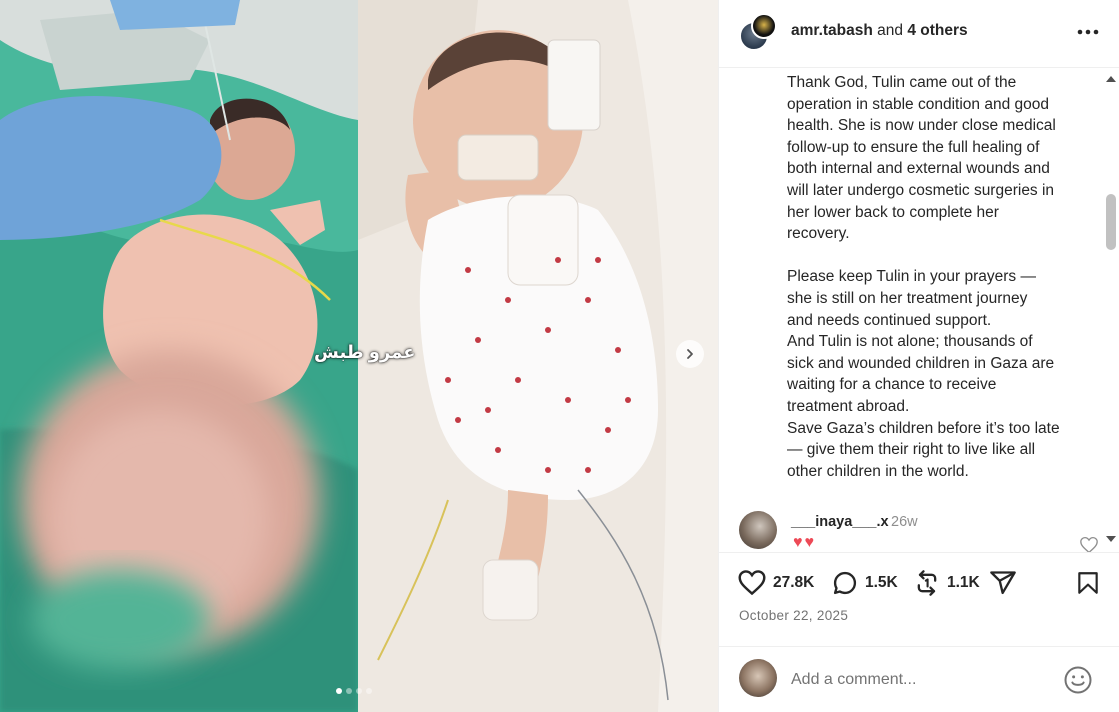  What do you see at coordinates (840, 522) in the screenshot?
I see `comment-username: ___inaya___.x` at bounding box center [840, 522].